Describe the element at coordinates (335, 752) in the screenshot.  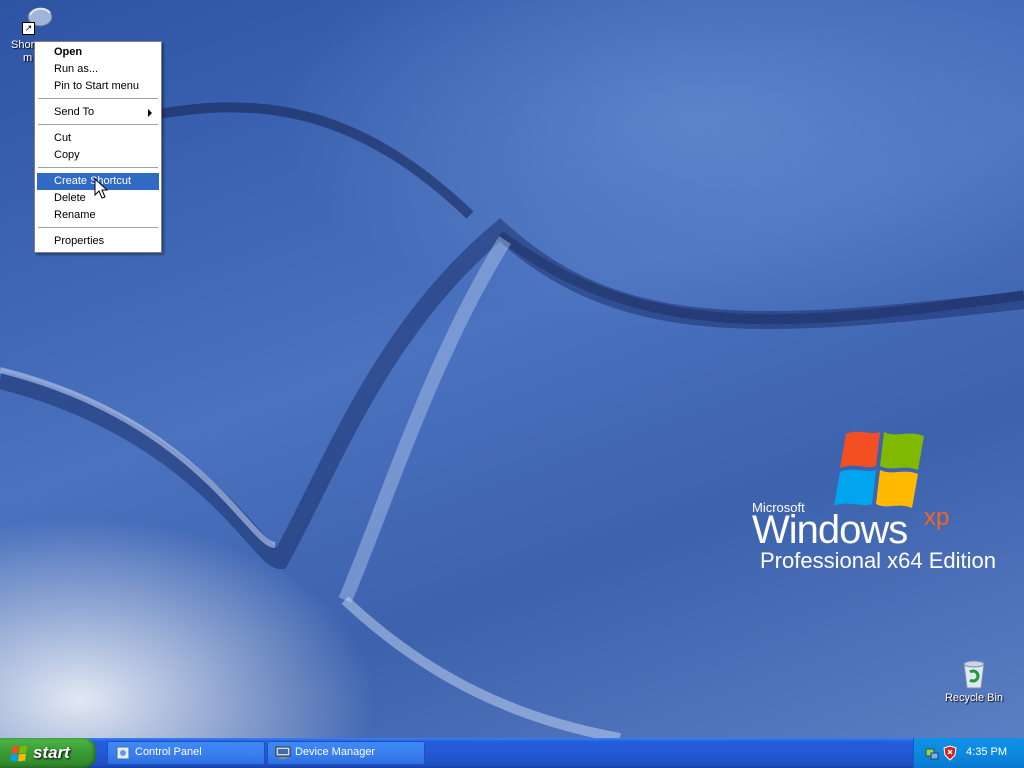
I see `taskbar-button-label: Device Manager` at that location.